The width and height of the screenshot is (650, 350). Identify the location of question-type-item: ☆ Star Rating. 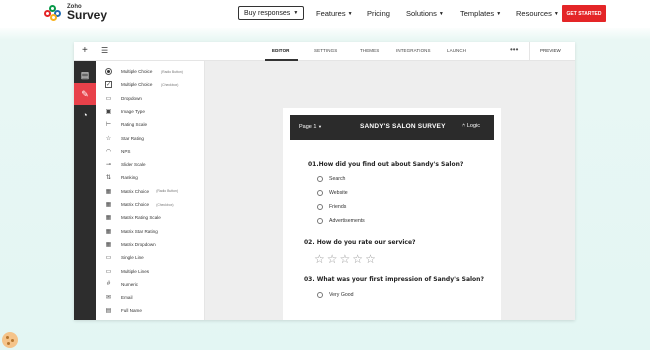
(150, 138).